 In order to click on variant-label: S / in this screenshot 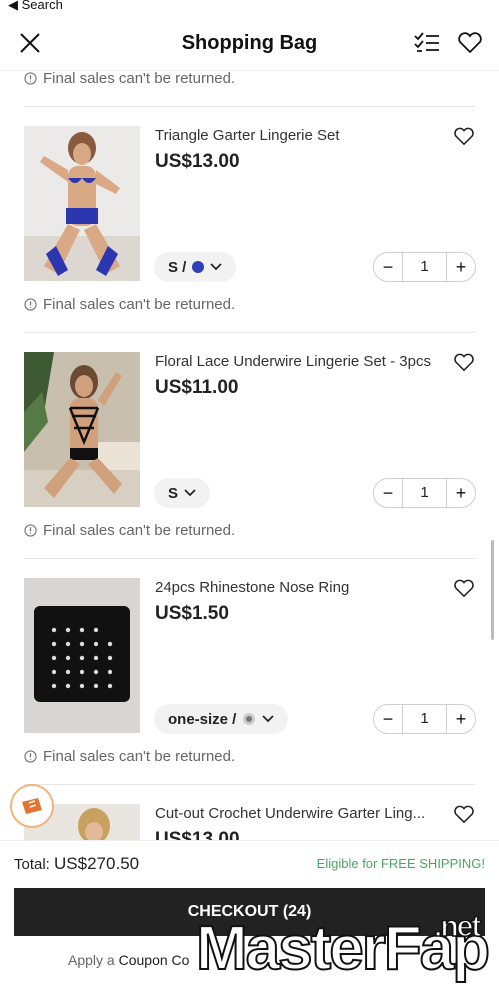, I will do `click(177, 267)`.